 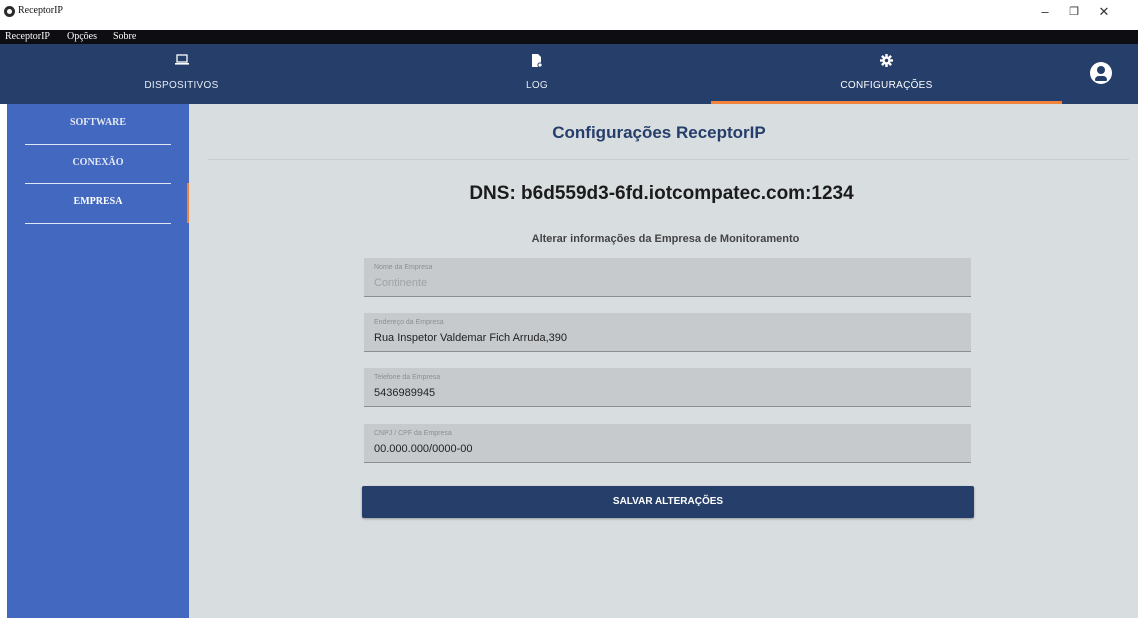 I want to click on app-logo-icon, so click(x=9, y=11).